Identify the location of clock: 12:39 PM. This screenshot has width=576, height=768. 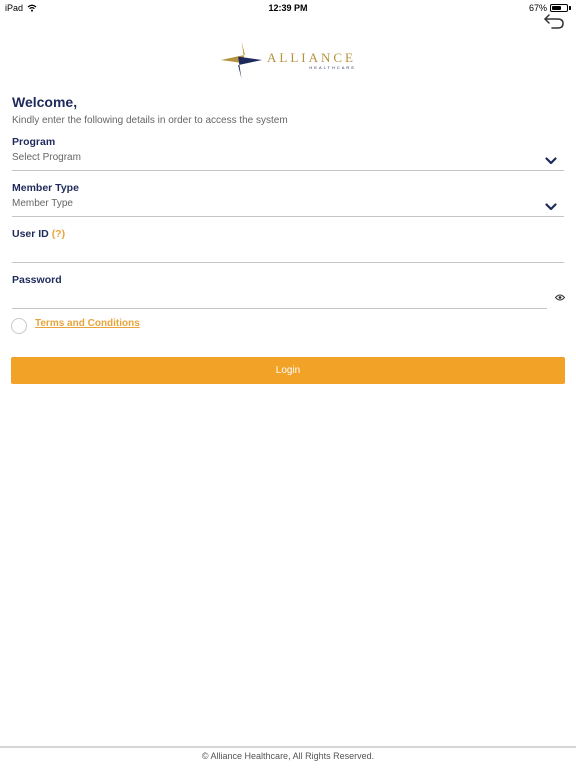
(288, 8).